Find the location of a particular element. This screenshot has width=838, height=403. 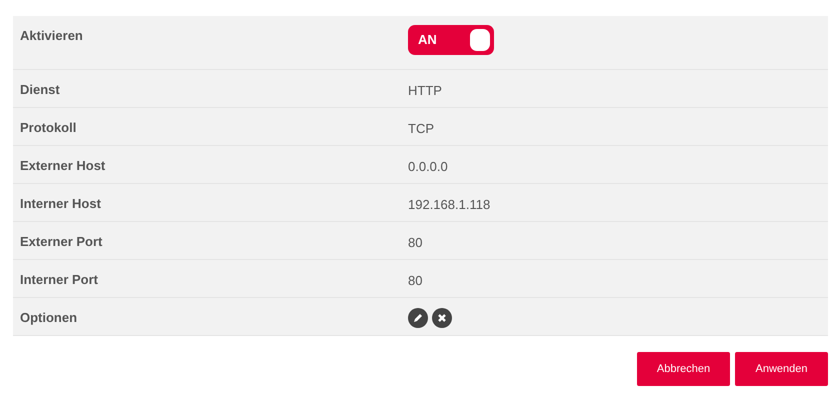

edit-icon is located at coordinates (418, 318).